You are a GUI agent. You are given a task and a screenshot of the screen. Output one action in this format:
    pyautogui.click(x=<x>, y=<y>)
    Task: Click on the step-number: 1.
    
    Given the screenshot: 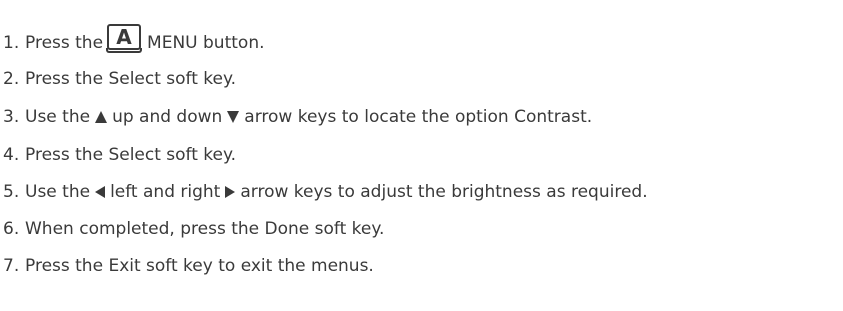 What is the action you would take?
    pyautogui.click(x=11, y=43)
    